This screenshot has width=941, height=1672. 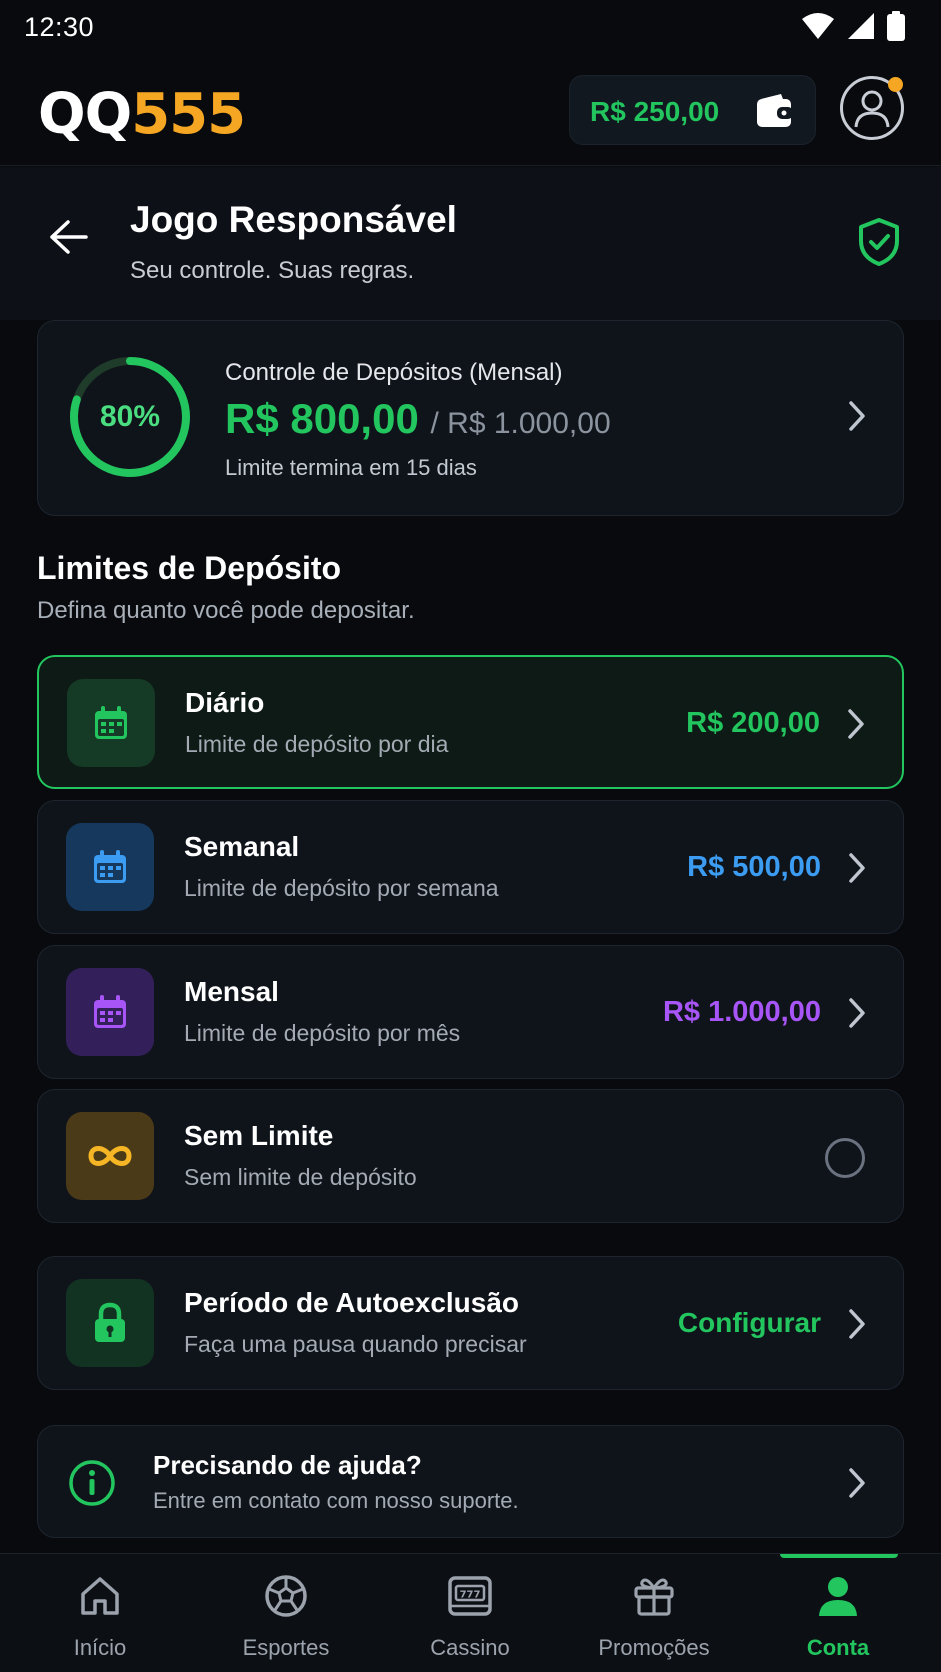 I want to click on section-subtitle: Defina quanto você pode depositar., so click(x=226, y=610).